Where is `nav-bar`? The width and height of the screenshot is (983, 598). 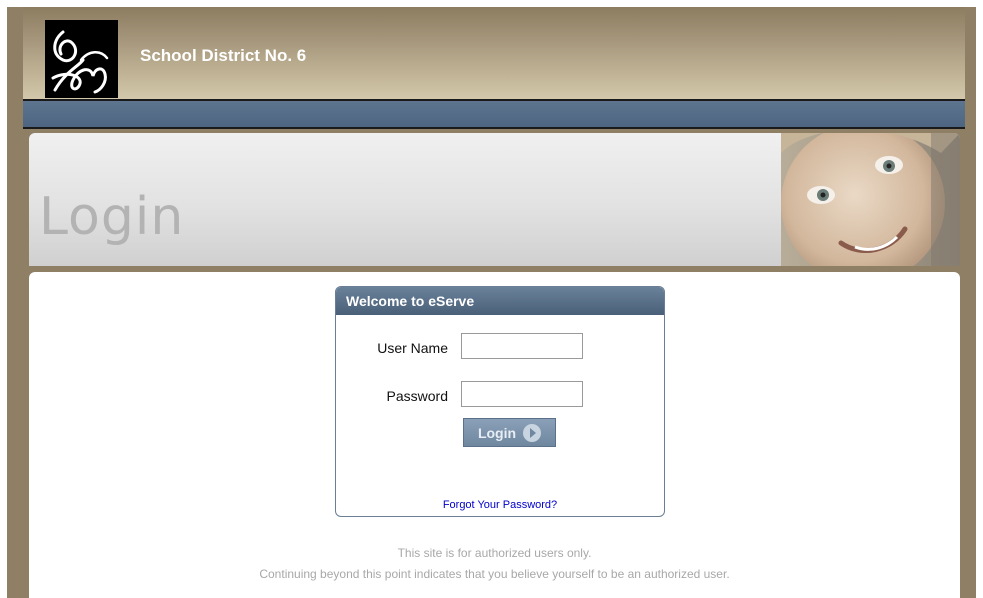 nav-bar is located at coordinates (494, 114).